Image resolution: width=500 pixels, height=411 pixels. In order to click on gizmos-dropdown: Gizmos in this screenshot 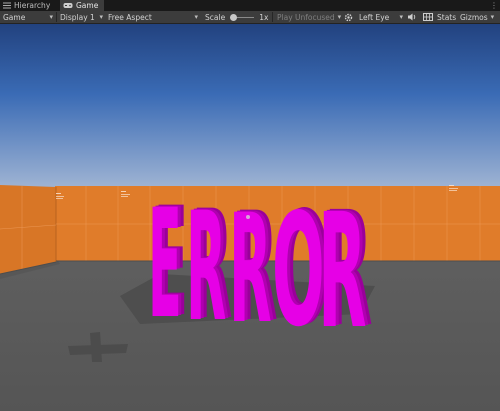, I will do `click(477, 17)`.